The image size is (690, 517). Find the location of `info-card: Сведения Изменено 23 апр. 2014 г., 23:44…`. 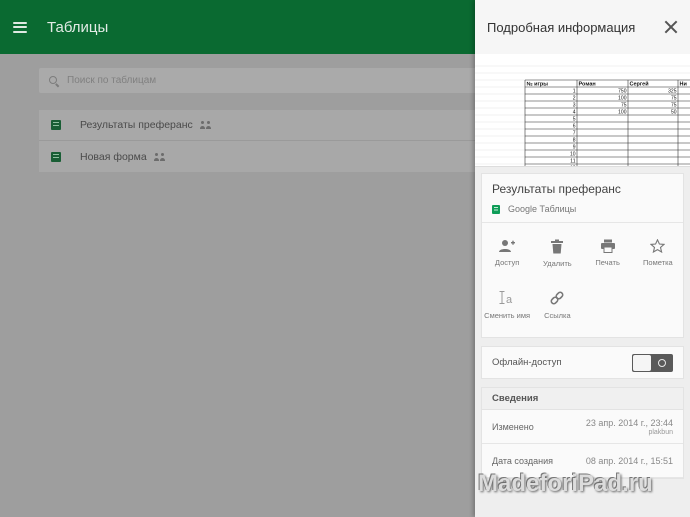

info-card: Сведения Изменено 23 апр. 2014 г., 23:44… is located at coordinates (582, 433).